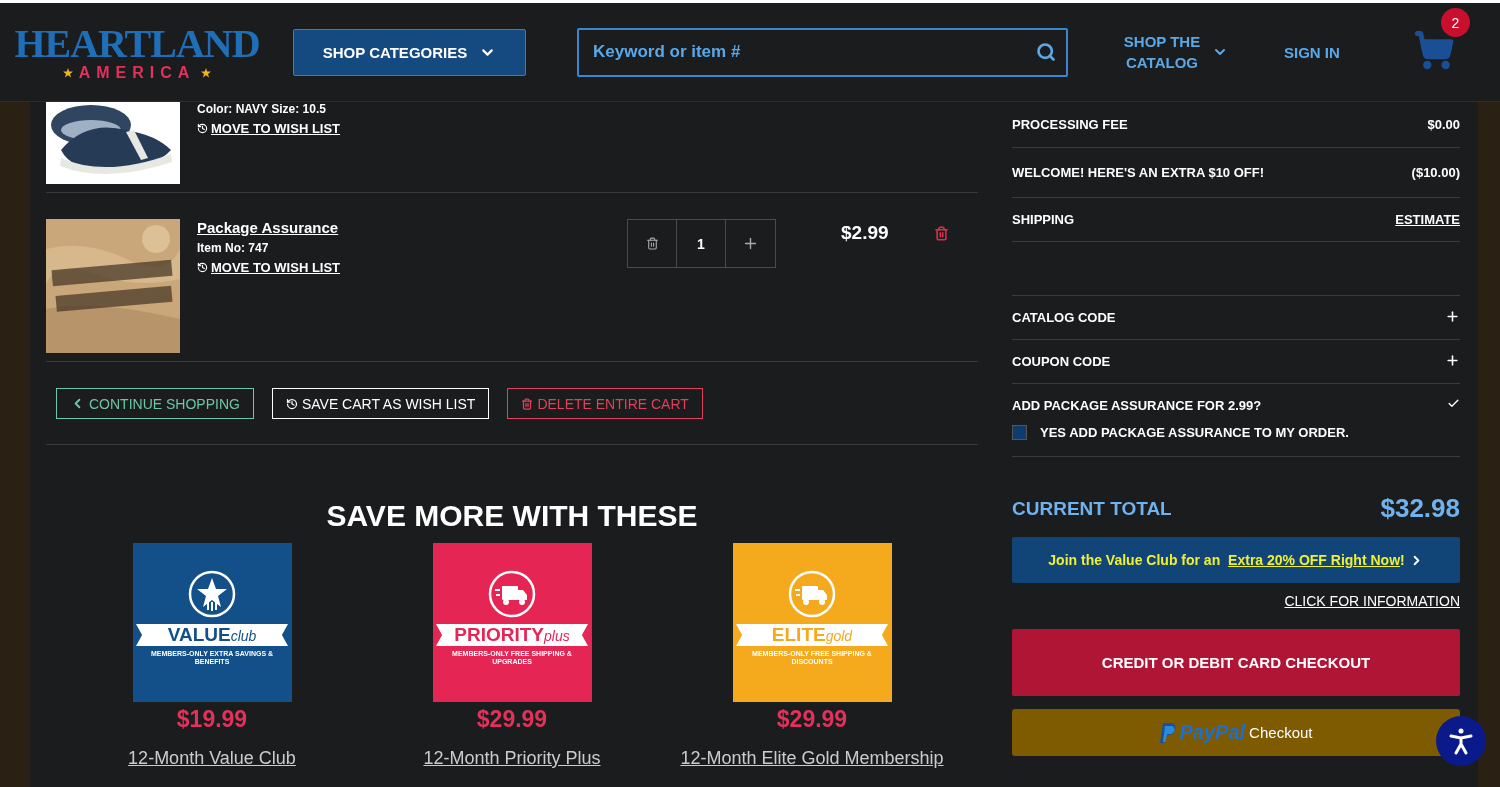  I want to click on search-field: Keyword or item #, so click(822, 52).